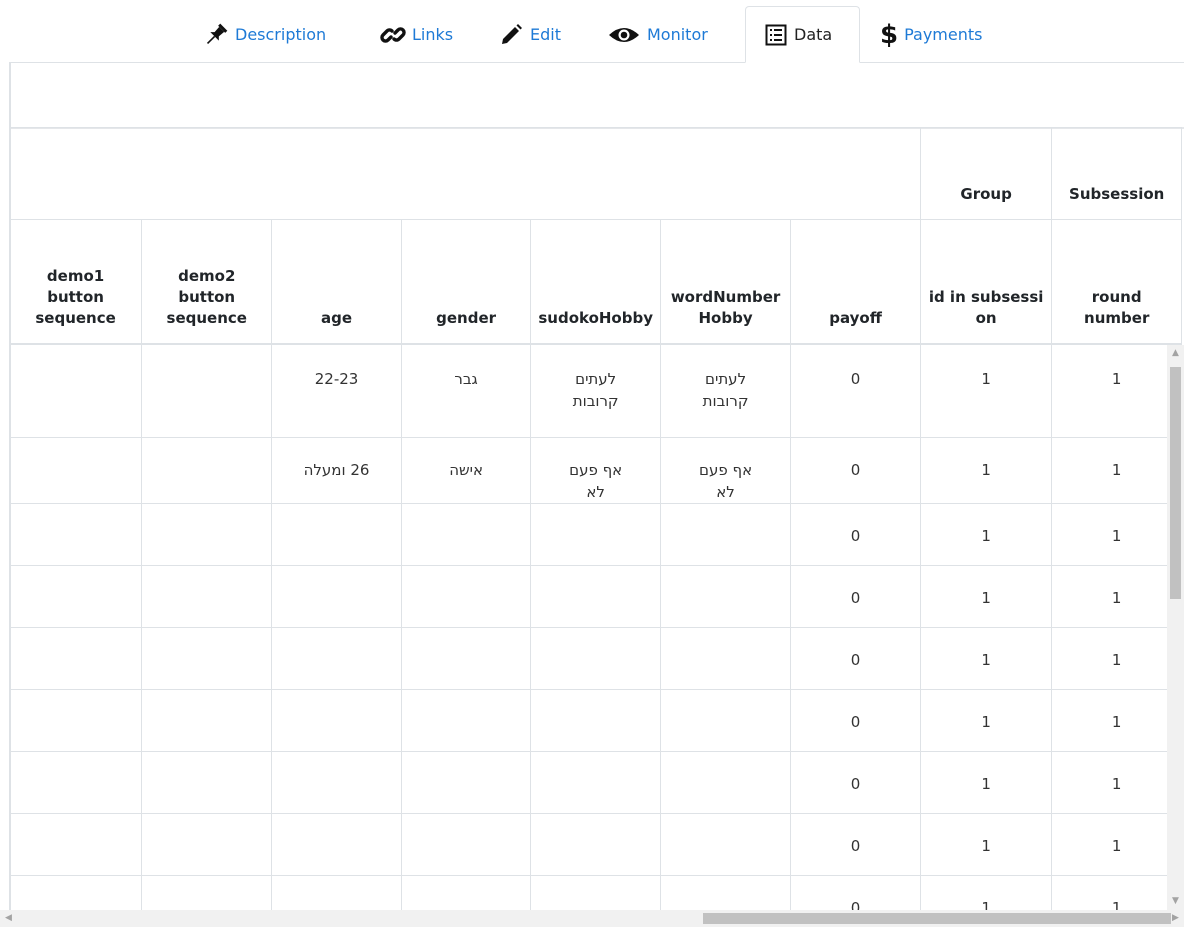 The image size is (1184, 927). Describe the element at coordinates (657, 34) in the screenshot. I see `tab-monitor: Monitor` at that location.